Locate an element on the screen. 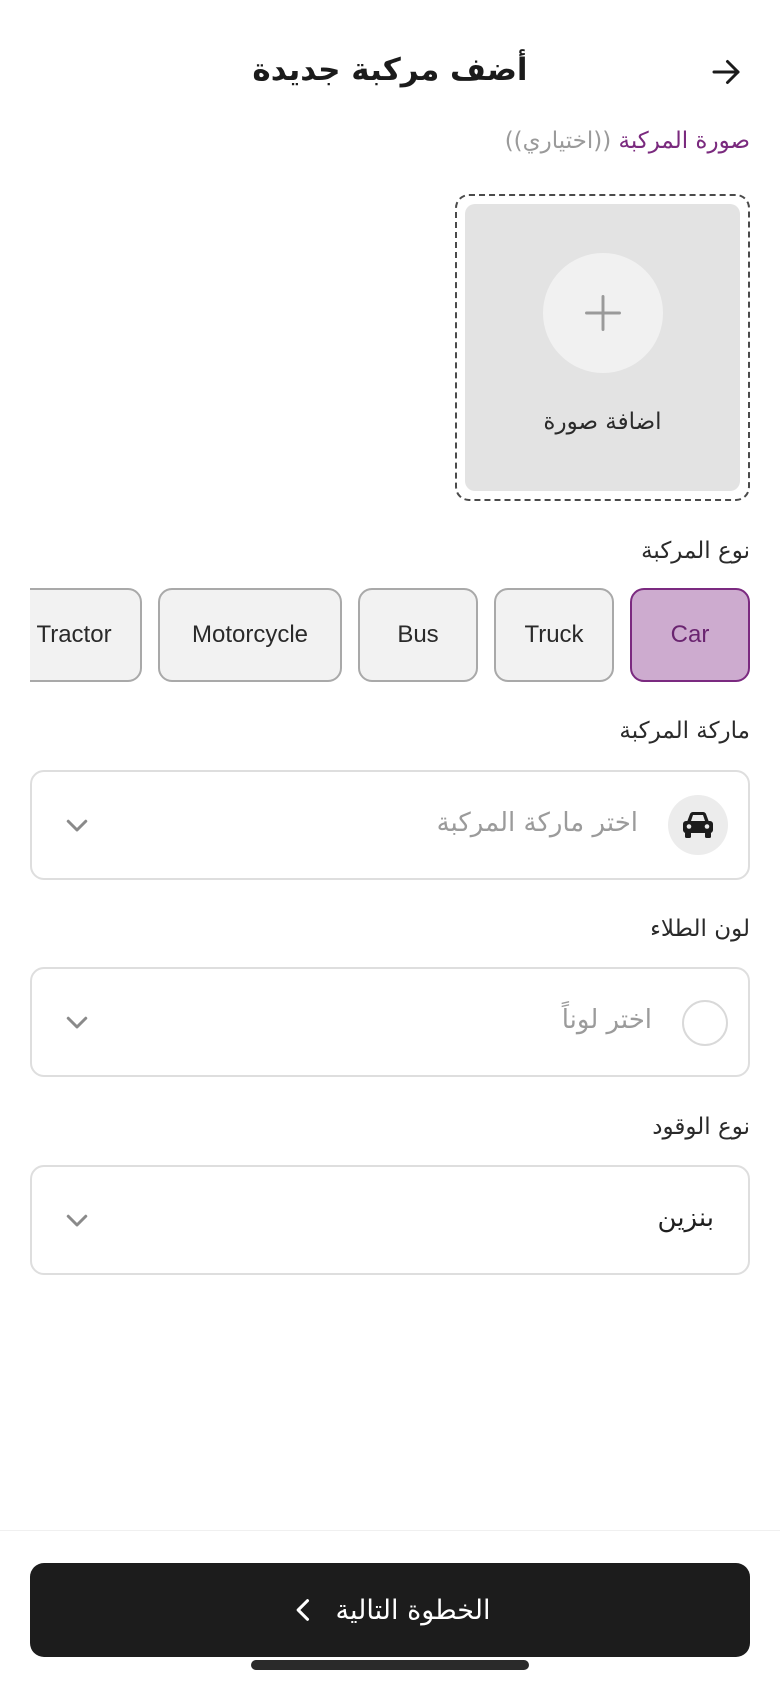 Image resolution: width=780 pixels, height=1688 pixels. fuel-type-label: نوع الوقود is located at coordinates (701, 1127).